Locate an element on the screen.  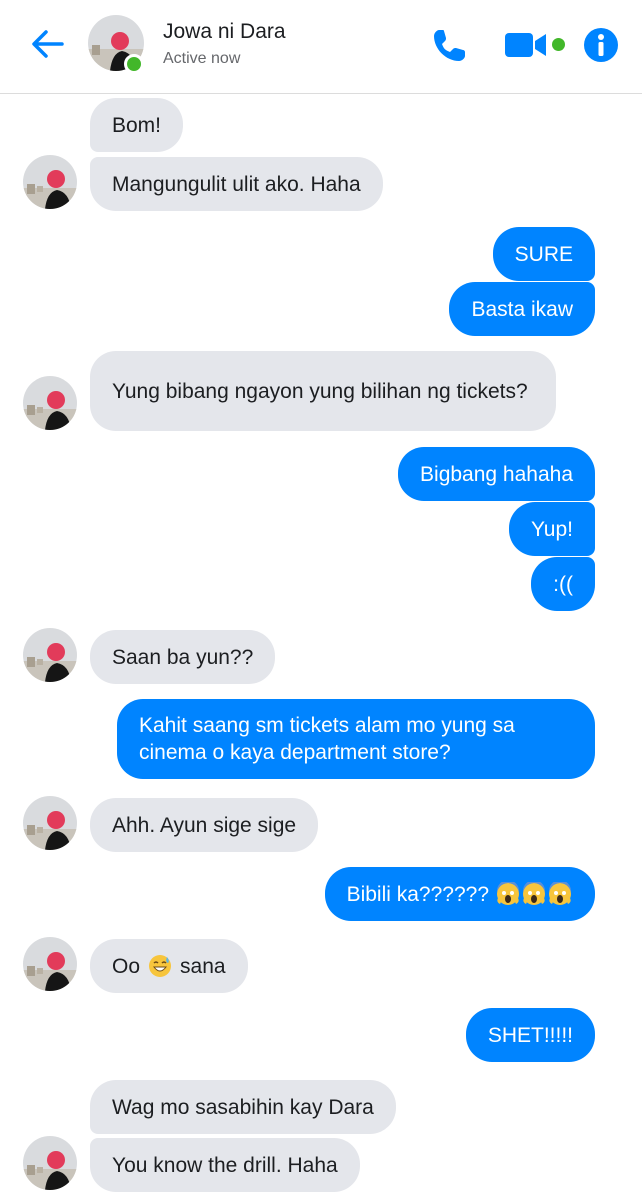
incoming-message: Wag mo sasabihin kay Dara is located at coordinates (243, 1107).